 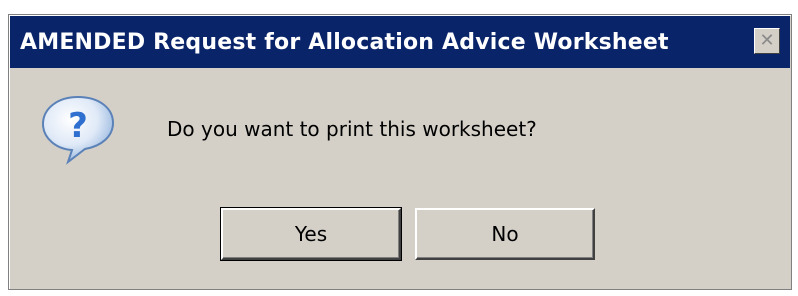 I want to click on no-button: No, so click(x=505, y=234).